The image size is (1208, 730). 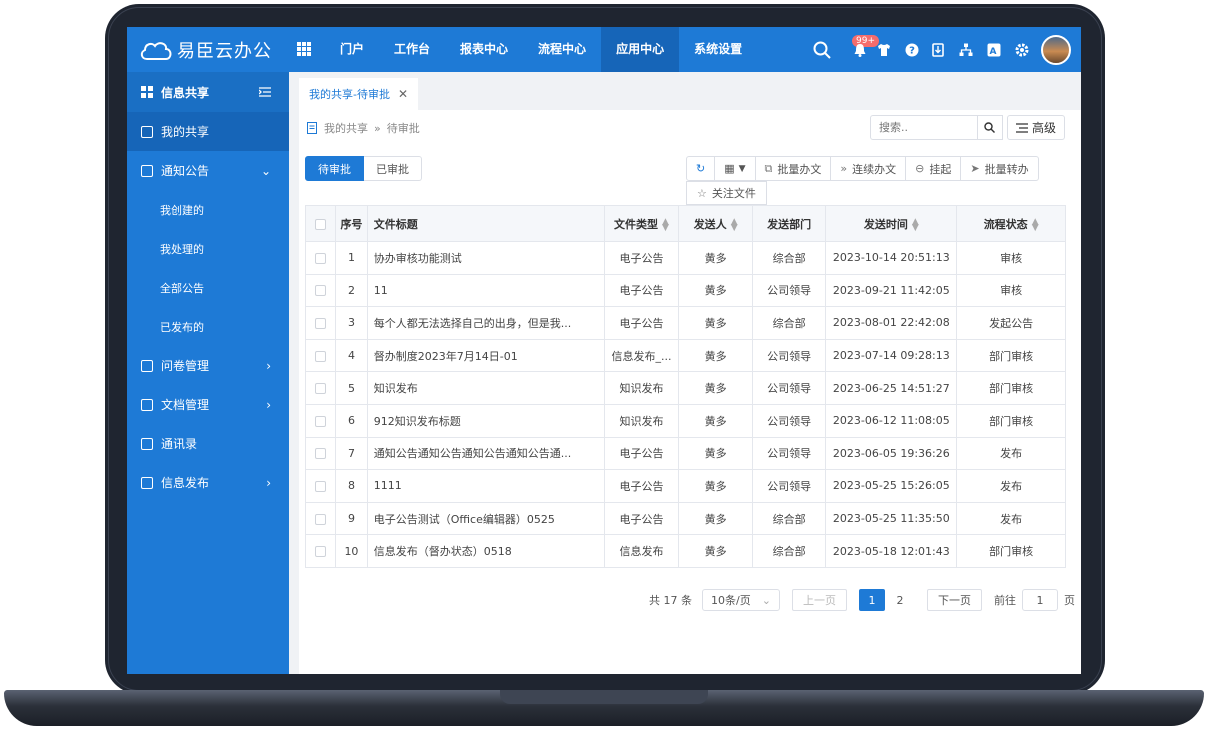 I want to click on goto-page-input: 1, so click(x=1040, y=600).